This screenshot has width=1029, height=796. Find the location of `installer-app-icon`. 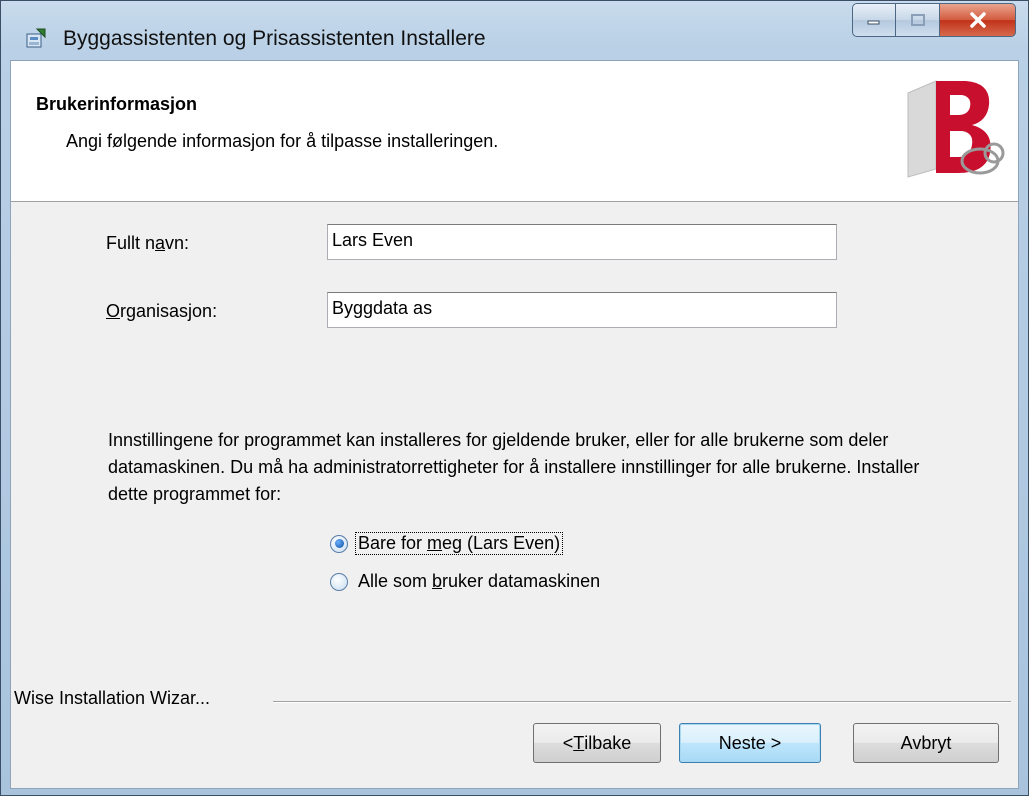

installer-app-icon is located at coordinates (36, 38).